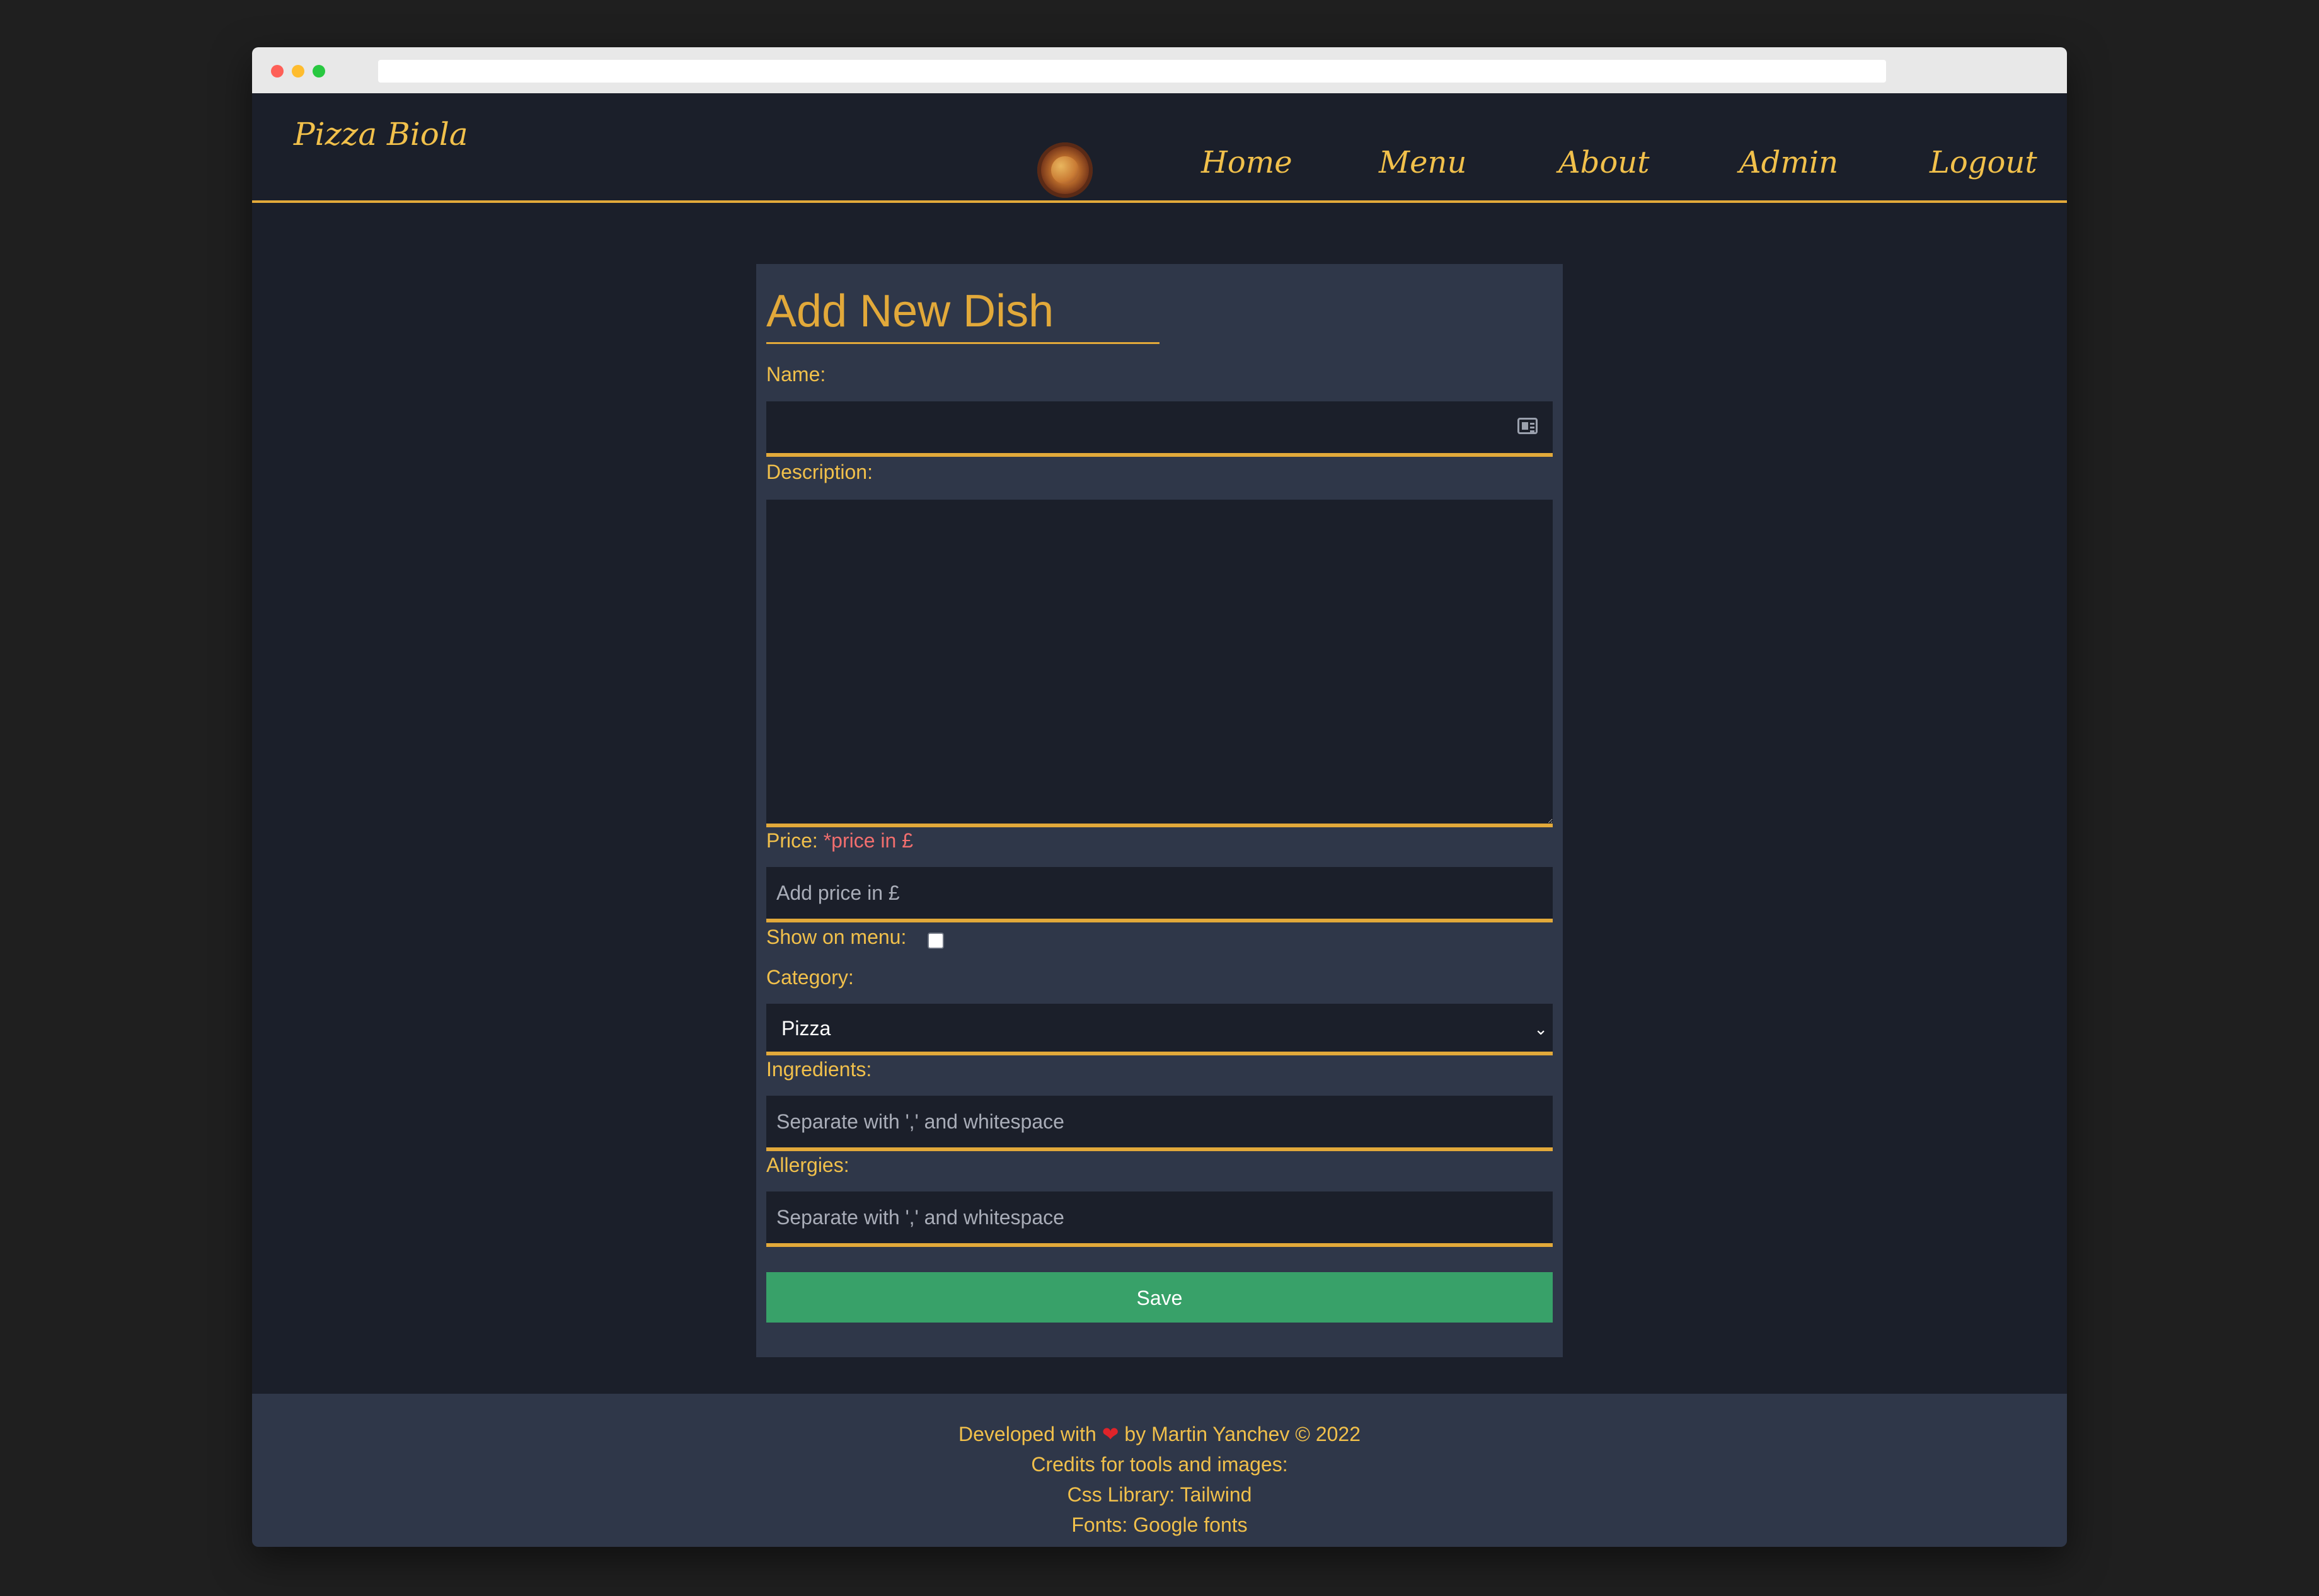 This screenshot has width=2319, height=1596. Describe the element at coordinates (1159, 148) in the screenshot. I see `navbar: Pizza Biola Home Menu About Admin Logout` at that location.